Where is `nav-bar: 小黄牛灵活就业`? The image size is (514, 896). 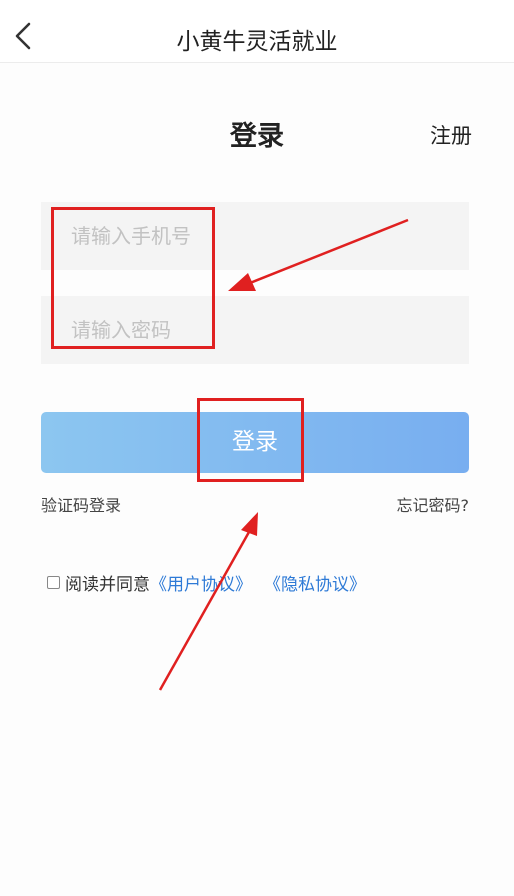
nav-bar: 小黄牛灵活就业 is located at coordinates (257, 31).